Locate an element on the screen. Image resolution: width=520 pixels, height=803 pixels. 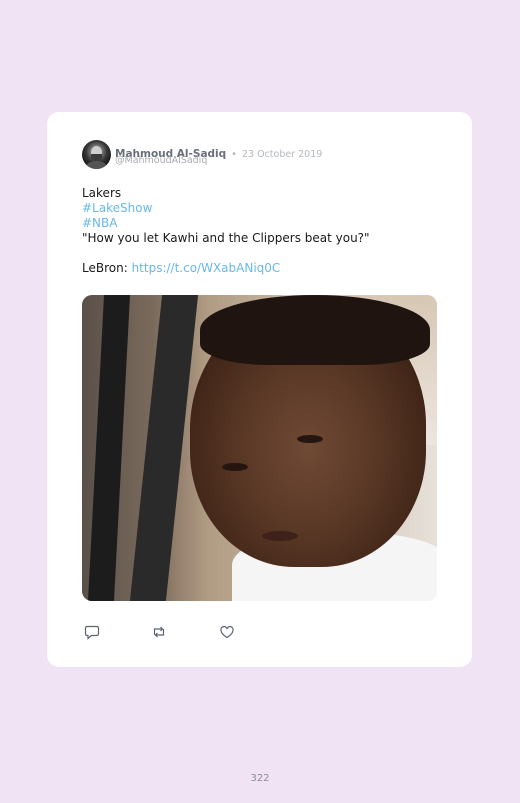
author-handle: @MahmoudAlSadiq is located at coordinates (161, 160).